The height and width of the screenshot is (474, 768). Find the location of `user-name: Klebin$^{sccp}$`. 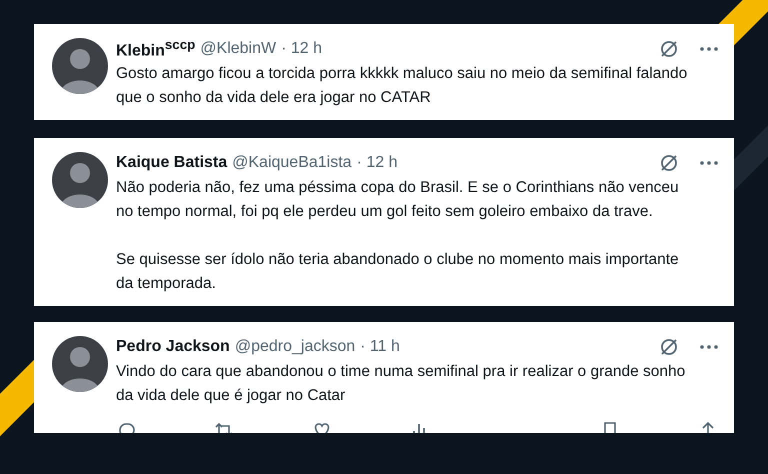

user-name: Klebin$^{sccp}$ is located at coordinates (156, 49).